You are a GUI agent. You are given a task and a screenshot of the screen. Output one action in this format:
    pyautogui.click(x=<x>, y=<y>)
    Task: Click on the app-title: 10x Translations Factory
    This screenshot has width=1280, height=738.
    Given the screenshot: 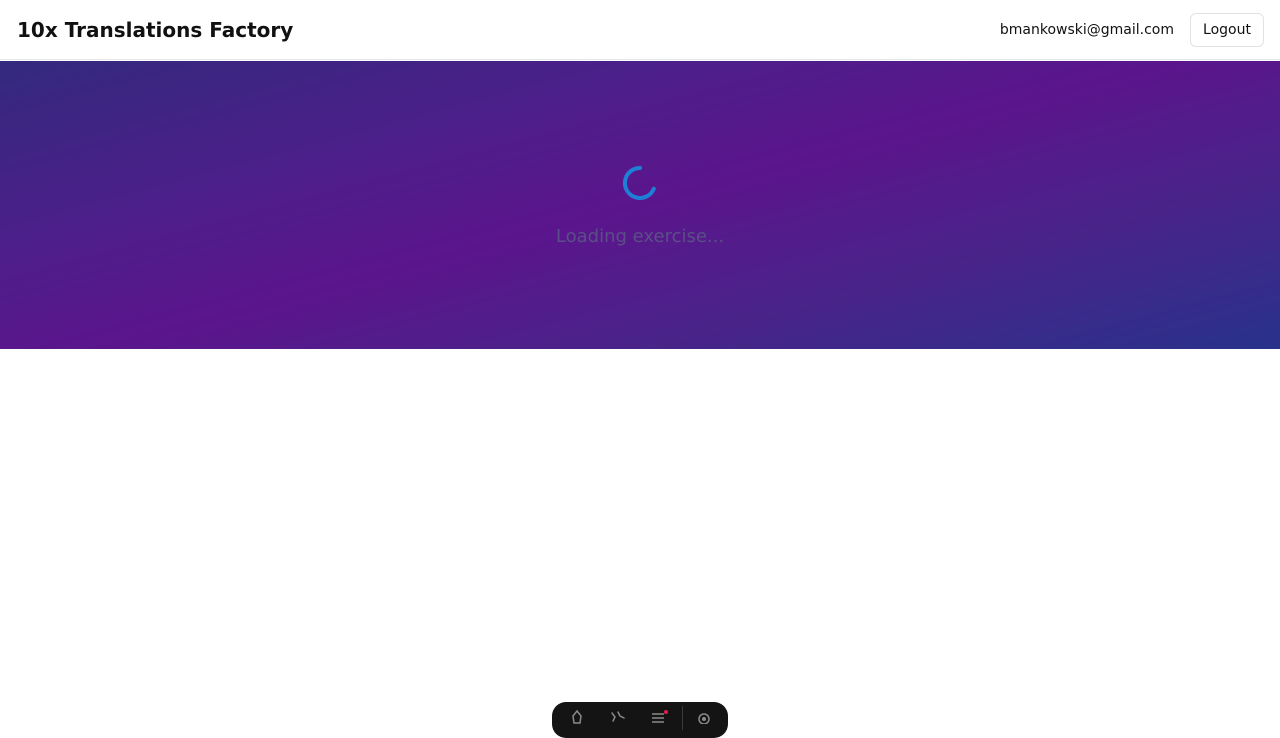 What is the action you would take?
    pyautogui.click(x=155, y=30)
    